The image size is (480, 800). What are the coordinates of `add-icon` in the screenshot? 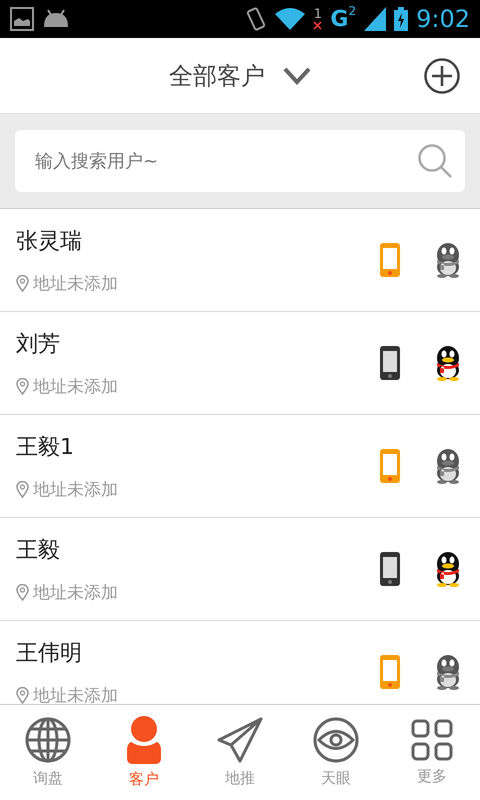 It's located at (442, 76).